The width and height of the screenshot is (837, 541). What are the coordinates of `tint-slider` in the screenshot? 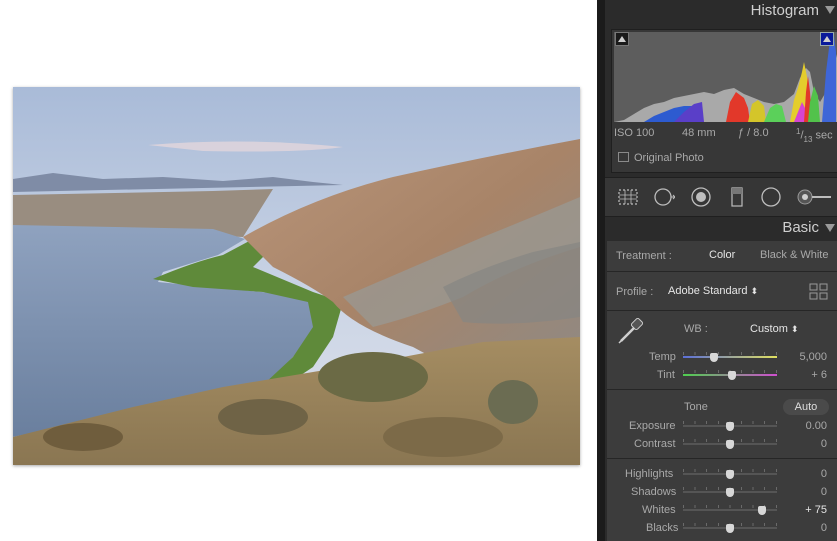 It's located at (730, 375).